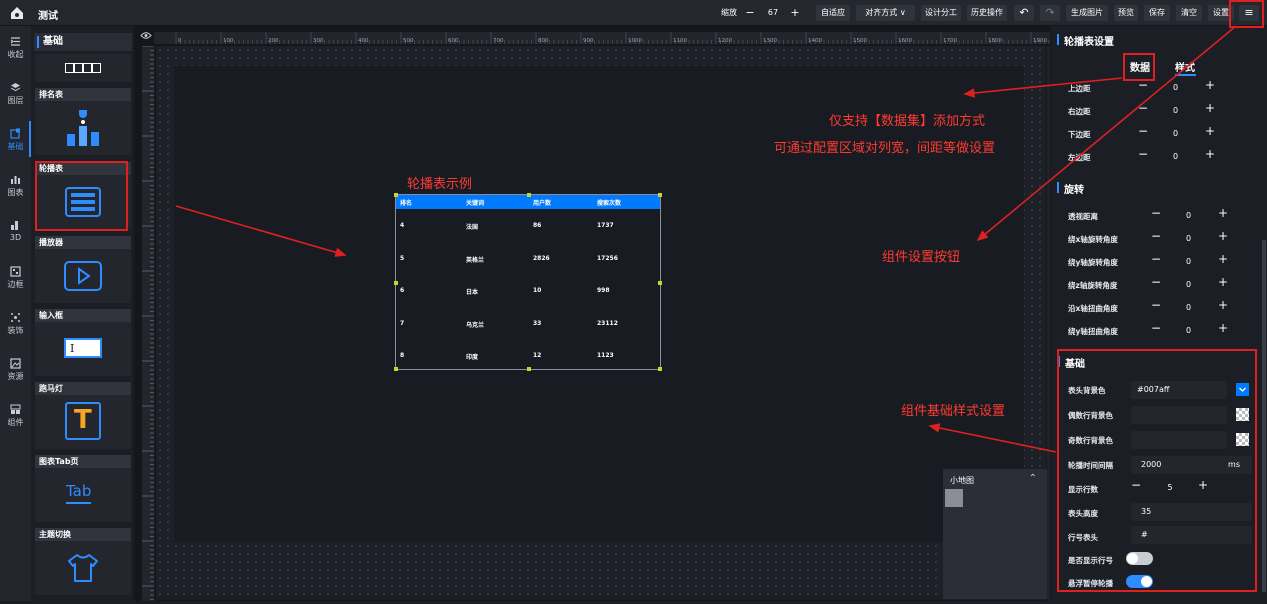 The width and height of the screenshot is (1267, 604). I want to click on horizontal-scrollbar, so click(601, 598).